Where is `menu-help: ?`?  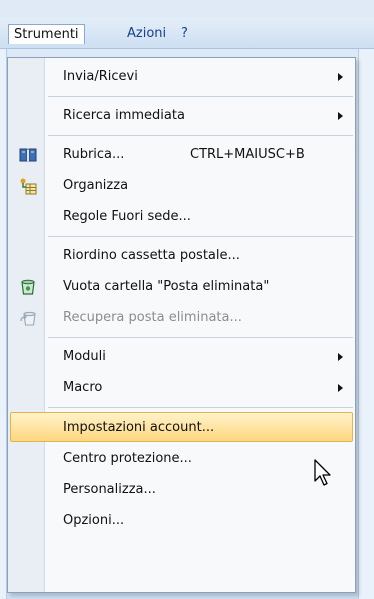 menu-help: ? is located at coordinates (184, 34).